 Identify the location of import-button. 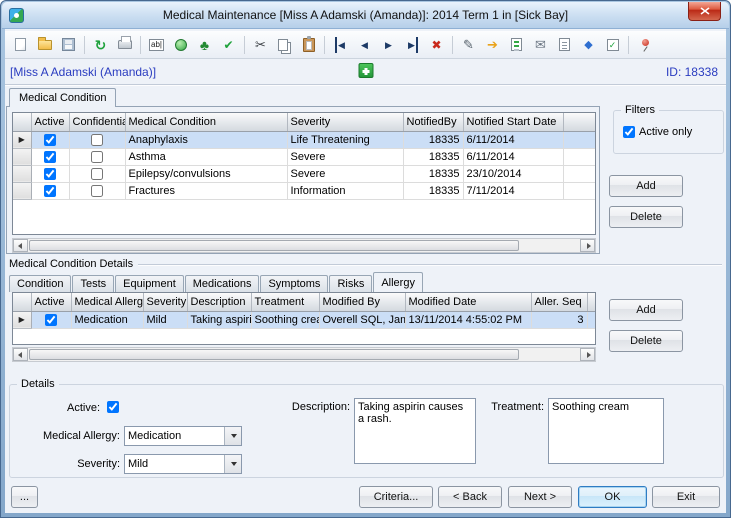
(516, 44).